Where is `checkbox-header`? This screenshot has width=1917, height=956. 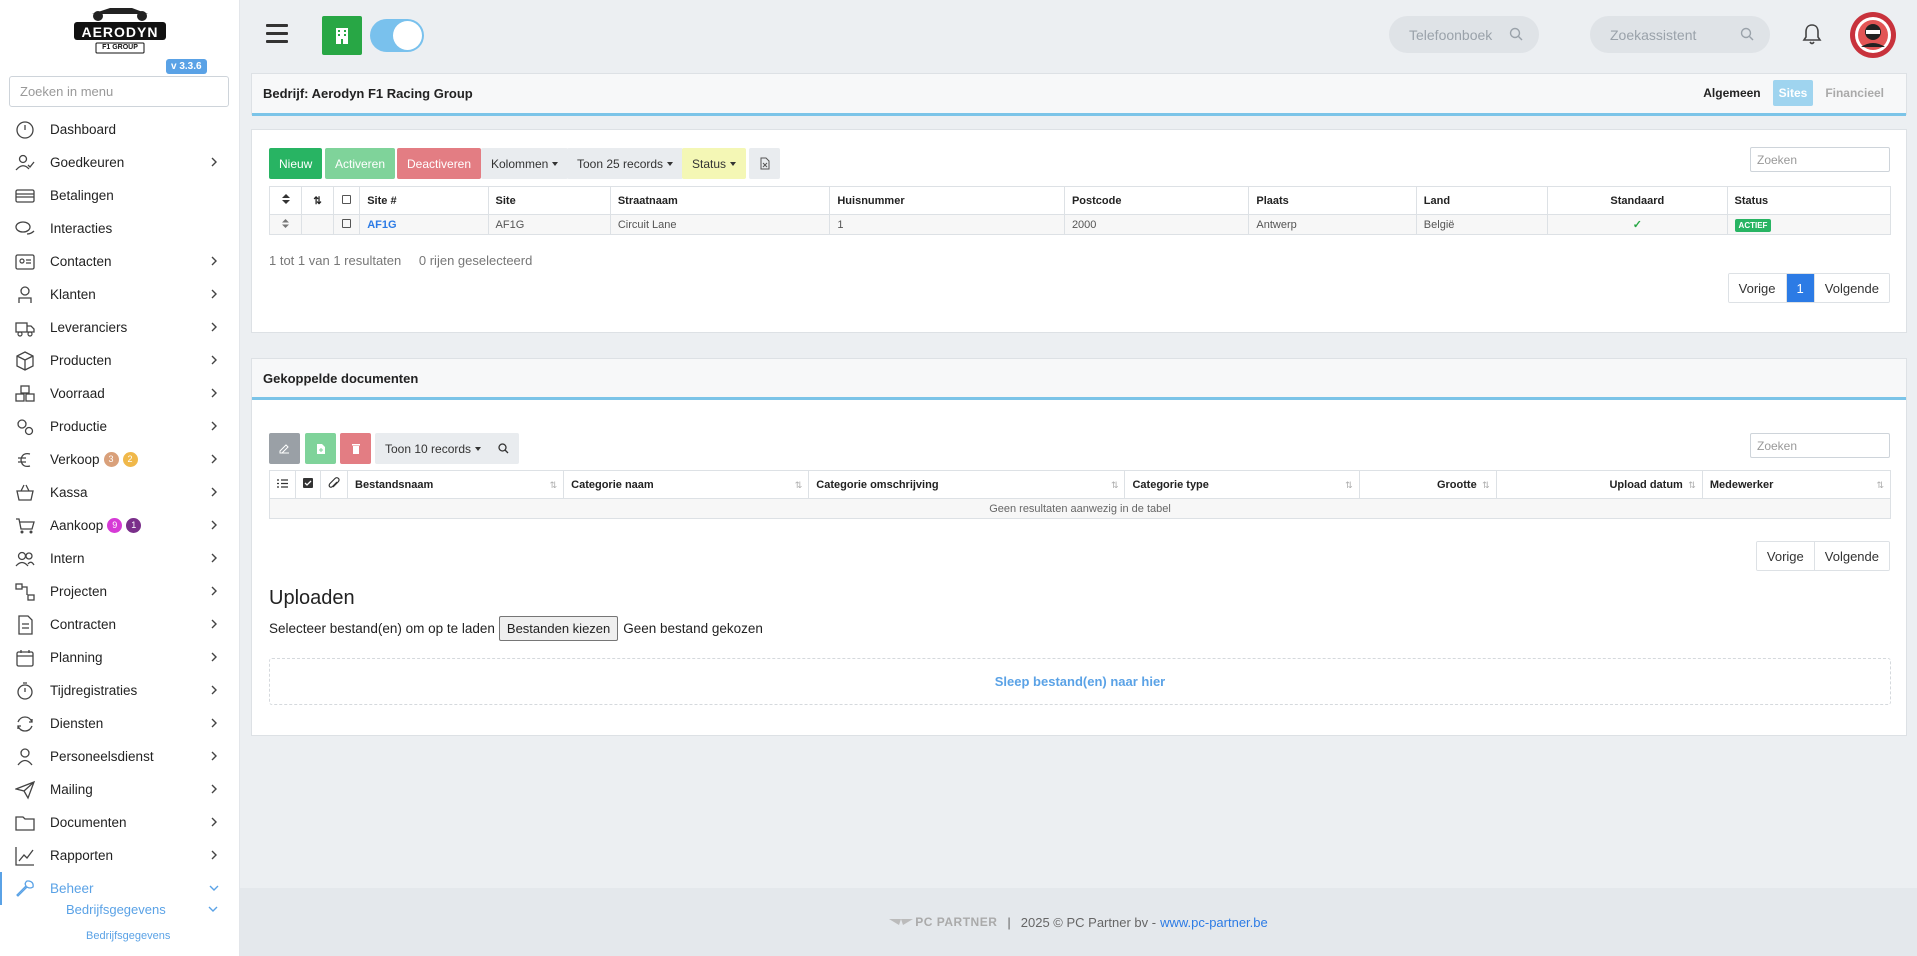 checkbox-header is located at coordinates (308, 484).